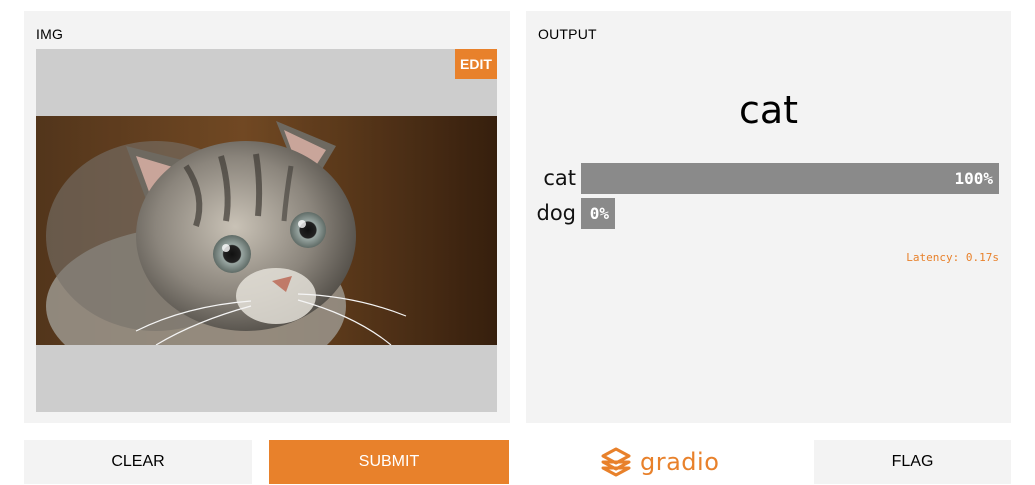 This screenshot has width=1035, height=485. Describe the element at coordinates (476, 64) in the screenshot. I see `edit-button: EDIT` at that location.